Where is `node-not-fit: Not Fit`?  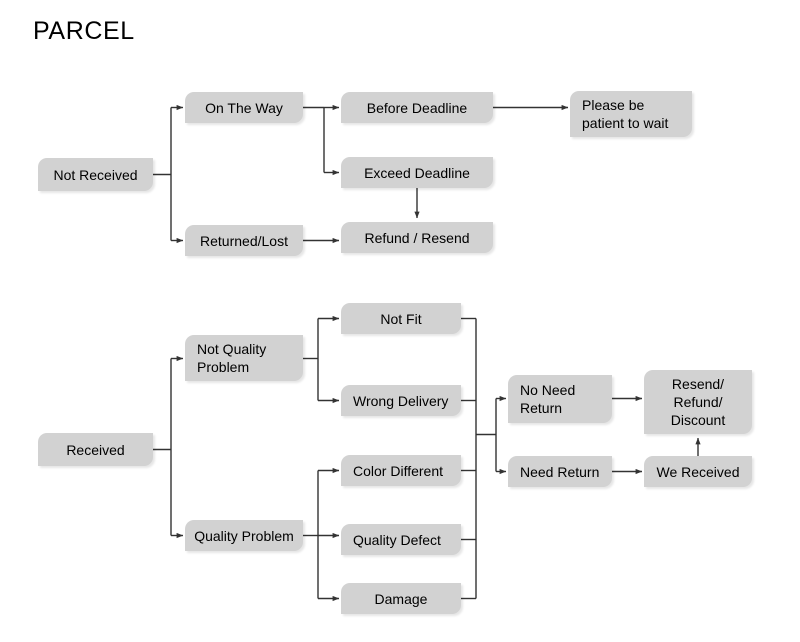
node-not-fit: Not Fit is located at coordinates (401, 318).